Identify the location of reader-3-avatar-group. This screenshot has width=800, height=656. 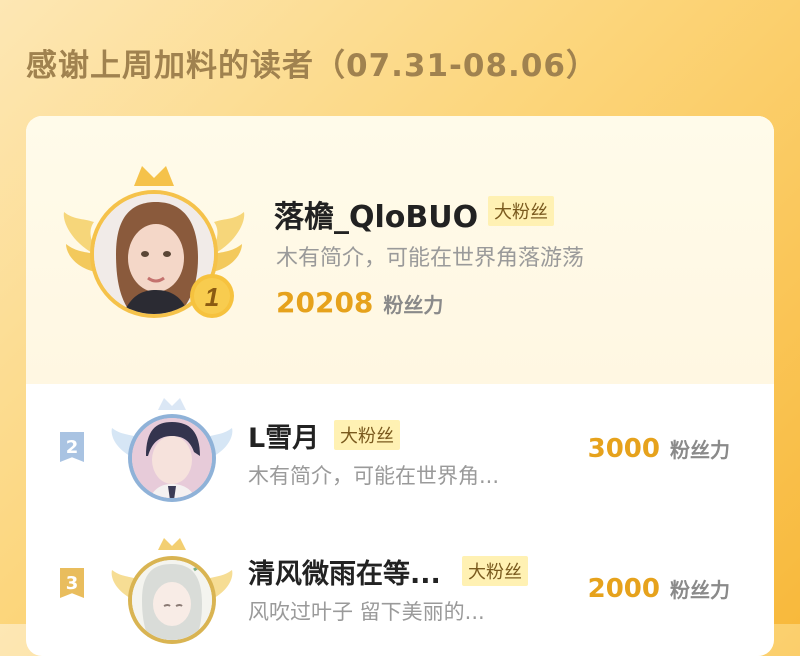
(172, 588).